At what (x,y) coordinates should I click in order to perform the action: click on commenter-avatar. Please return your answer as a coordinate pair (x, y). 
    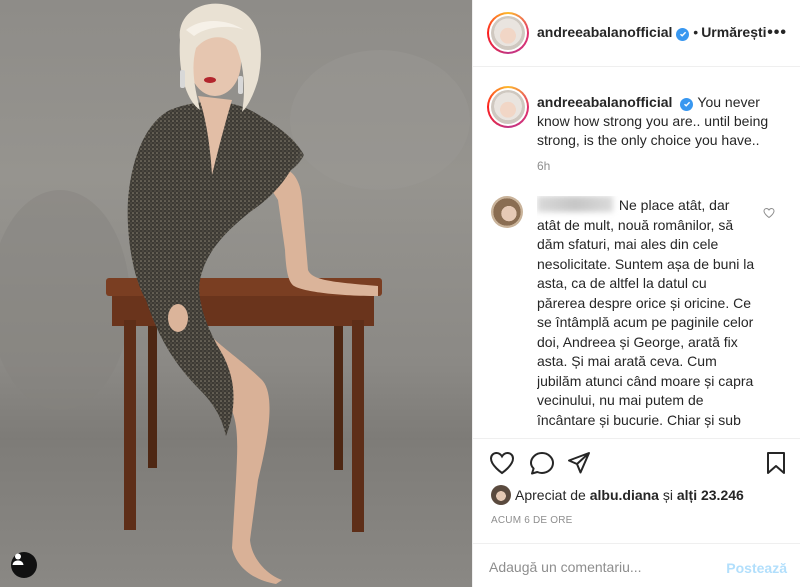
    Looking at the image, I should click on (507, 212).